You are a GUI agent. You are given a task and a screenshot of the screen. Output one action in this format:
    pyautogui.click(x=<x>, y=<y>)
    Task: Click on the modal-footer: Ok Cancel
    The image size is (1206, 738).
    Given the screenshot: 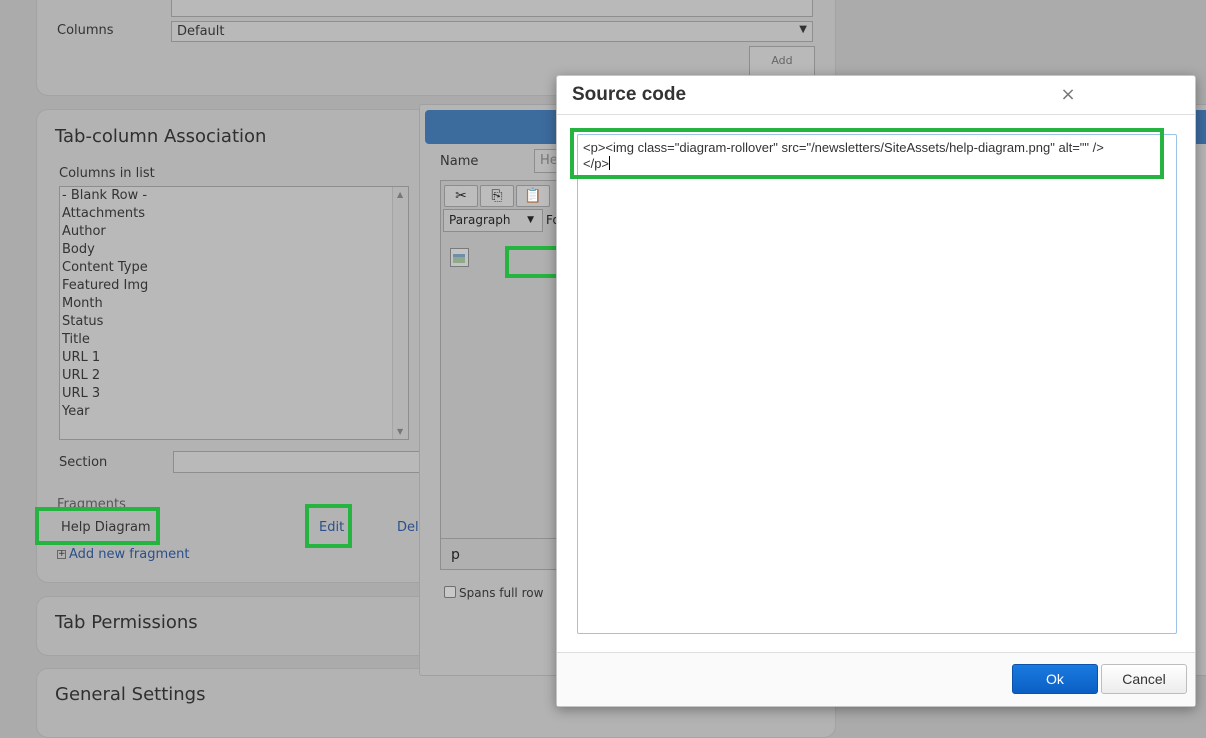 What is the action you would take?
    pyautogui.click(x=876, y=679)
    